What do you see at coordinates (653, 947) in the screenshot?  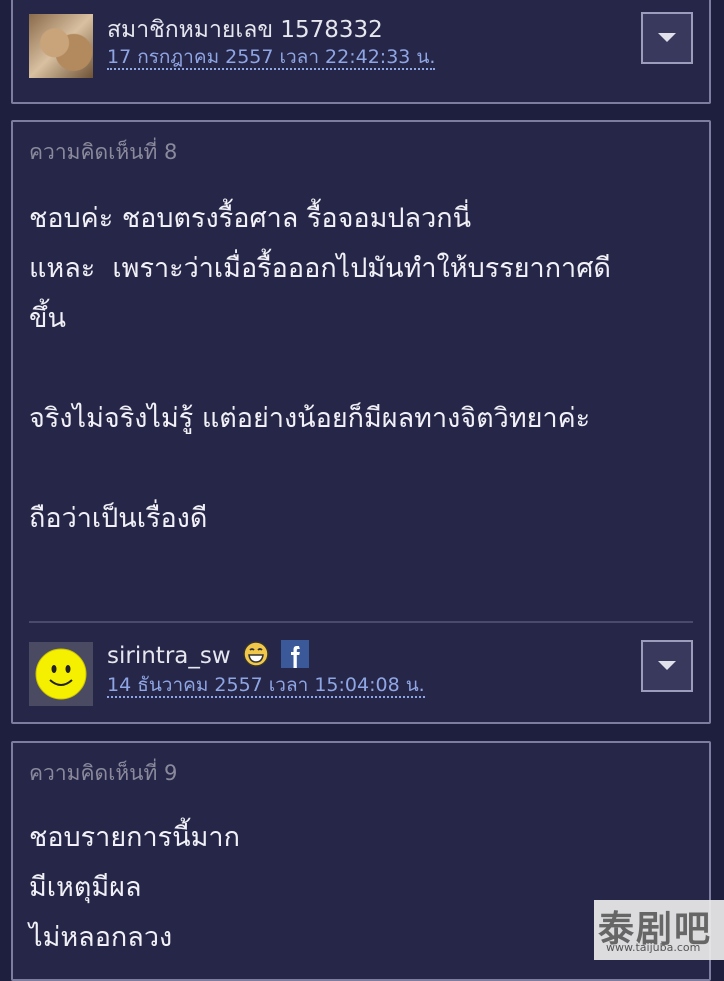 I see `watermark-url: www.taijuba.com` at bounding box center [653, 947].